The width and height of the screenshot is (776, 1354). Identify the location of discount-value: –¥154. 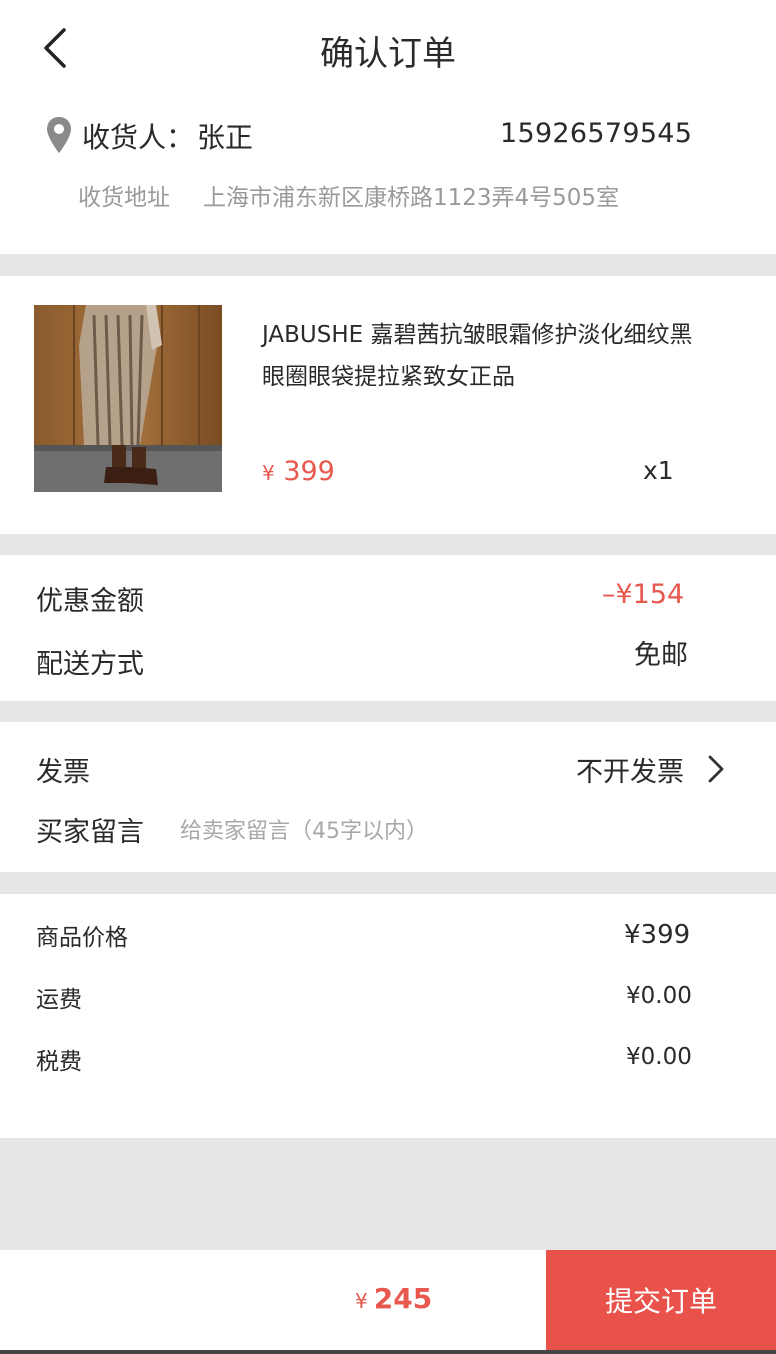
(643, 594).